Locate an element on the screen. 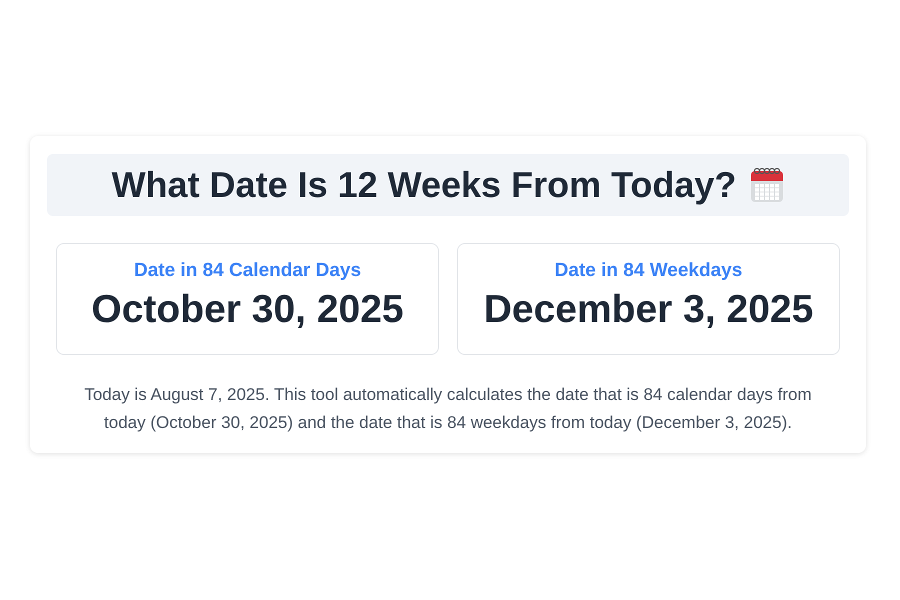  result-date: October 30, 2025 is located at coordinates (247, 310).